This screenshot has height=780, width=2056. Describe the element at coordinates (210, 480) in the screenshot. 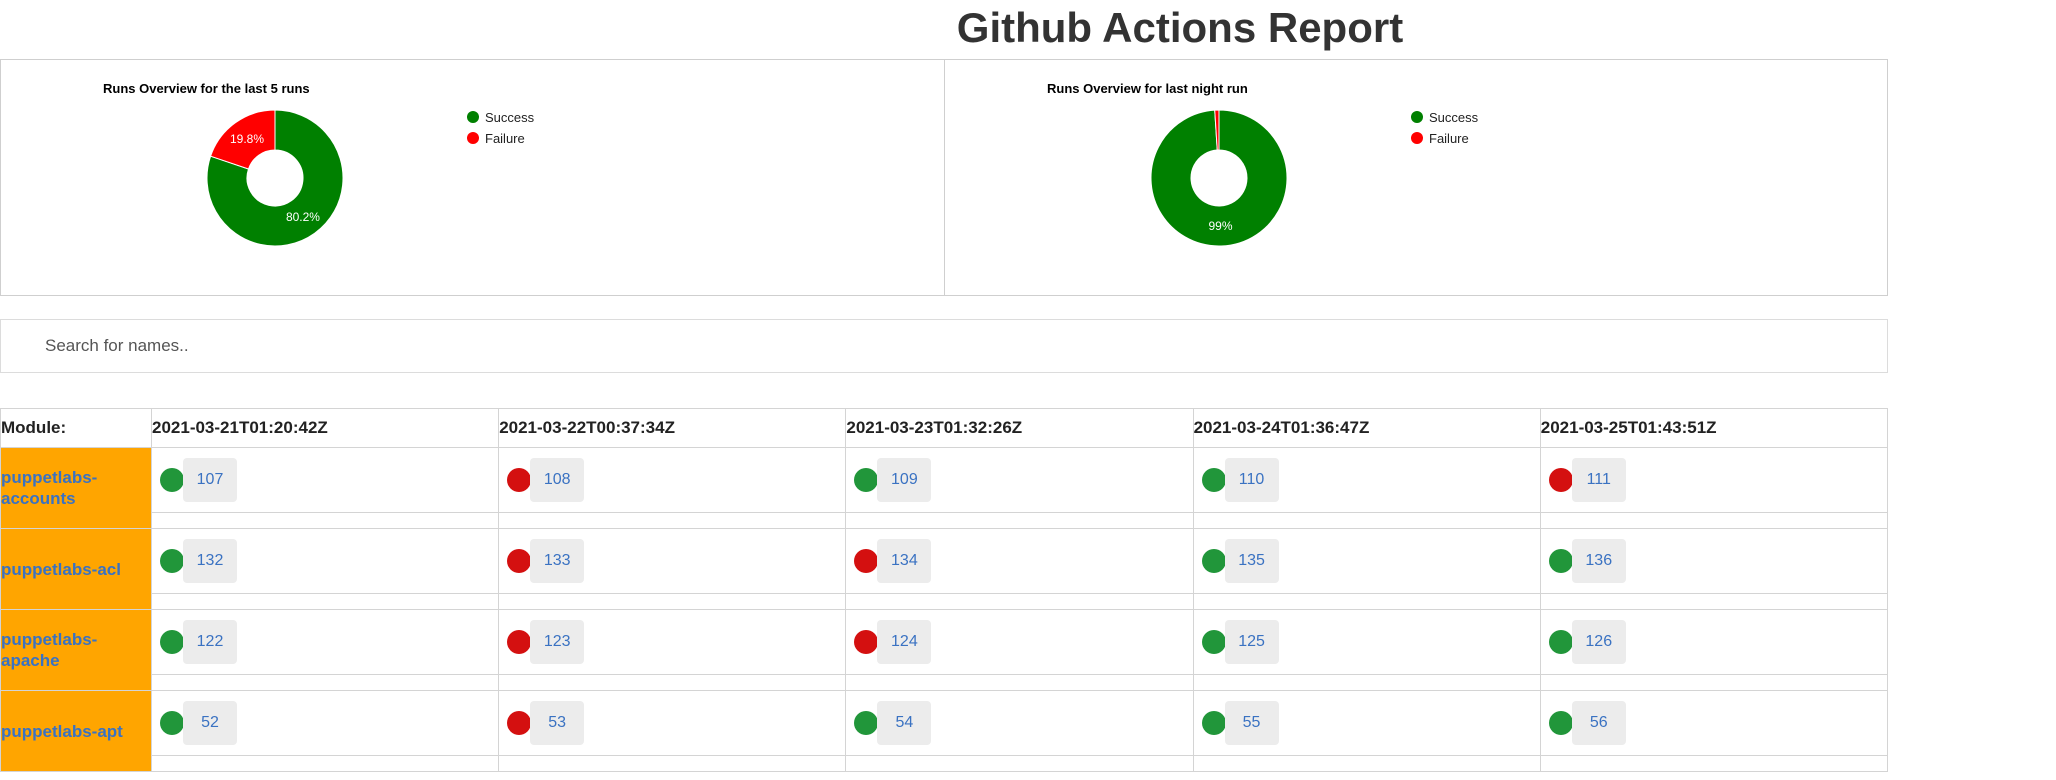

I see `run-id-button: 107` at that location.